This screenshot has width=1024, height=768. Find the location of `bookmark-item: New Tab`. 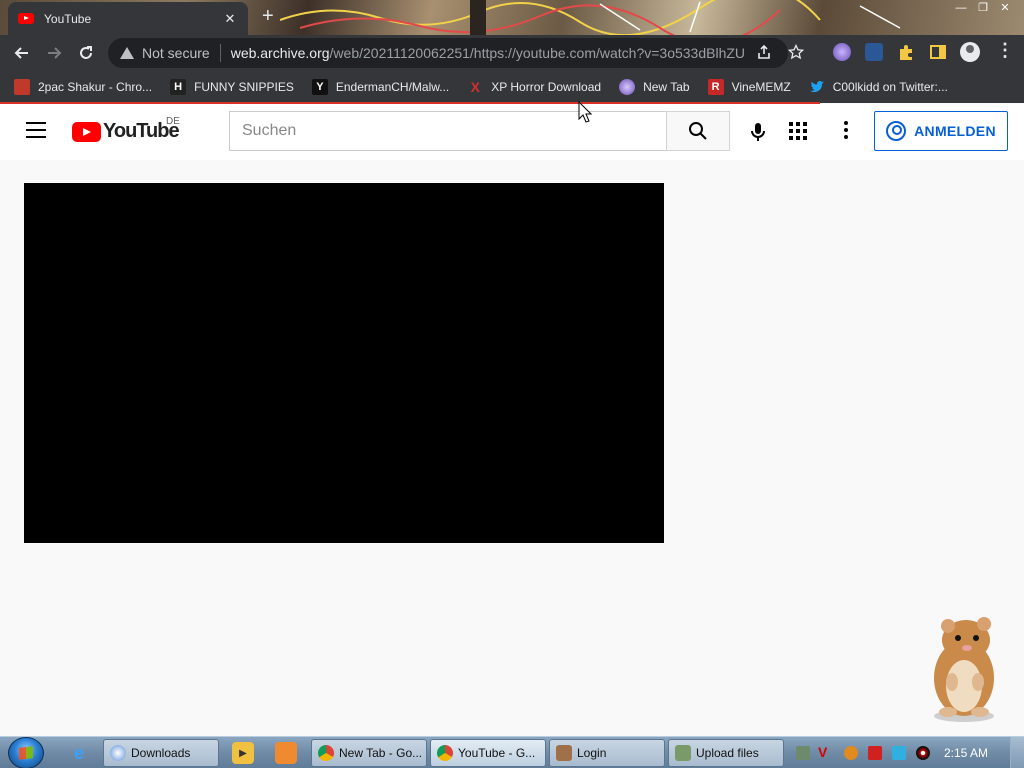

bookmark-item: New Tab is located at coordinates (654, 87).